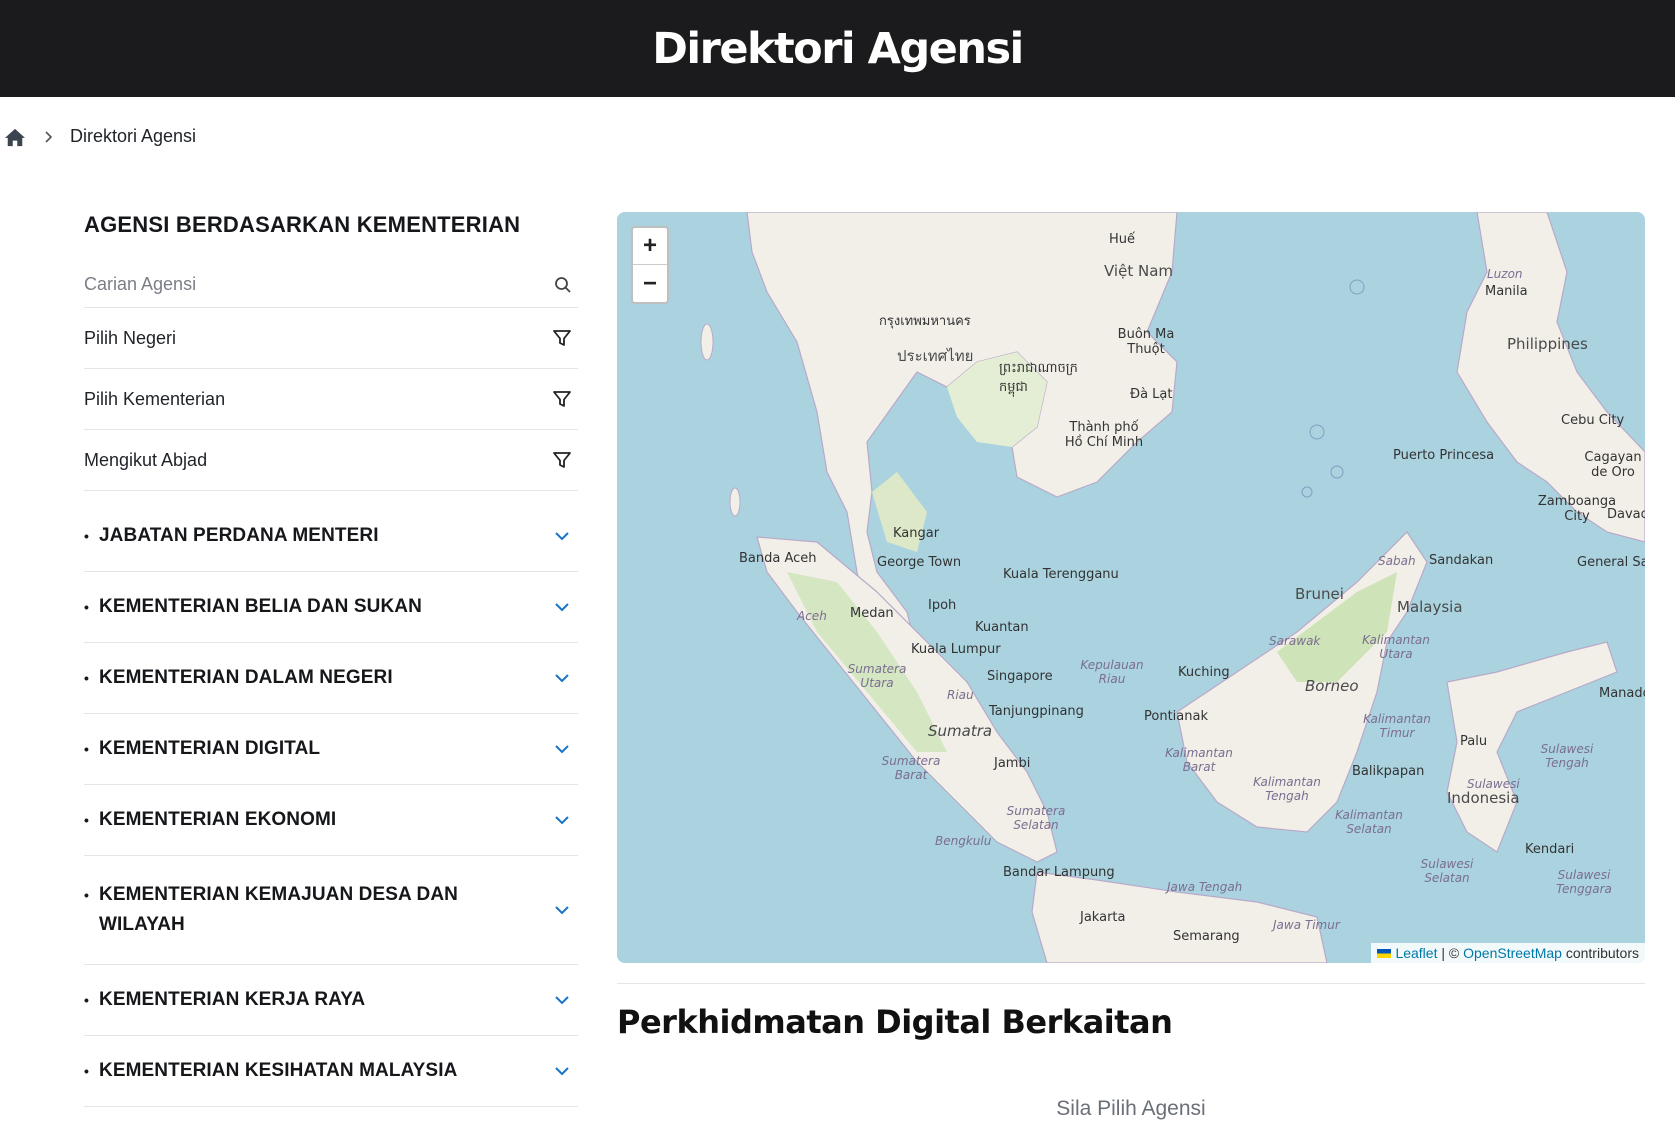 Image resolution: width=1675 pixels, height=1144 pixels. Describe the element at coordinates (1547, 344) in the screenshot. I see `map-label: Philippines` at that location.